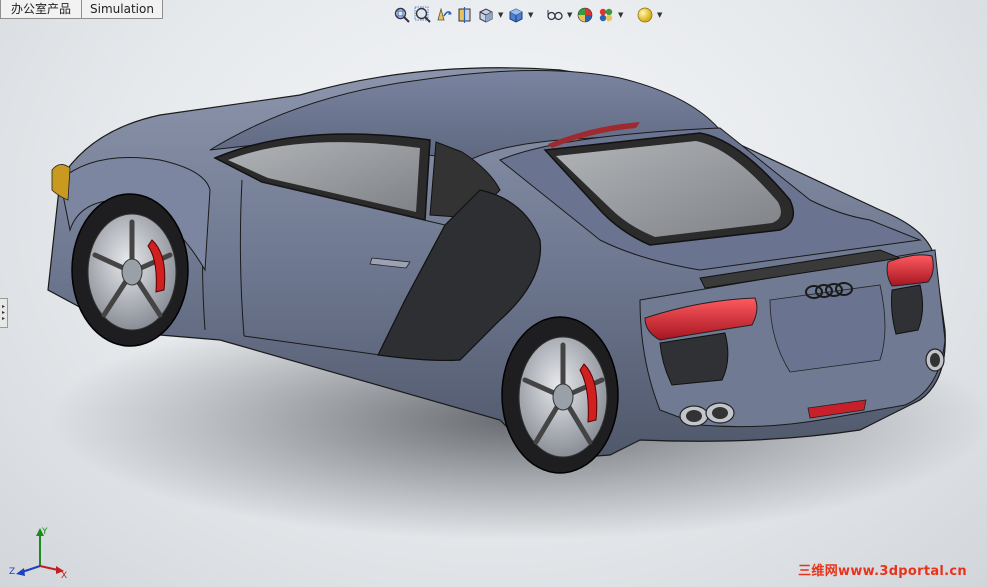 This screenshot has height=587, width=987. I want to click on triad-z-label: Z, so click(12, 572).